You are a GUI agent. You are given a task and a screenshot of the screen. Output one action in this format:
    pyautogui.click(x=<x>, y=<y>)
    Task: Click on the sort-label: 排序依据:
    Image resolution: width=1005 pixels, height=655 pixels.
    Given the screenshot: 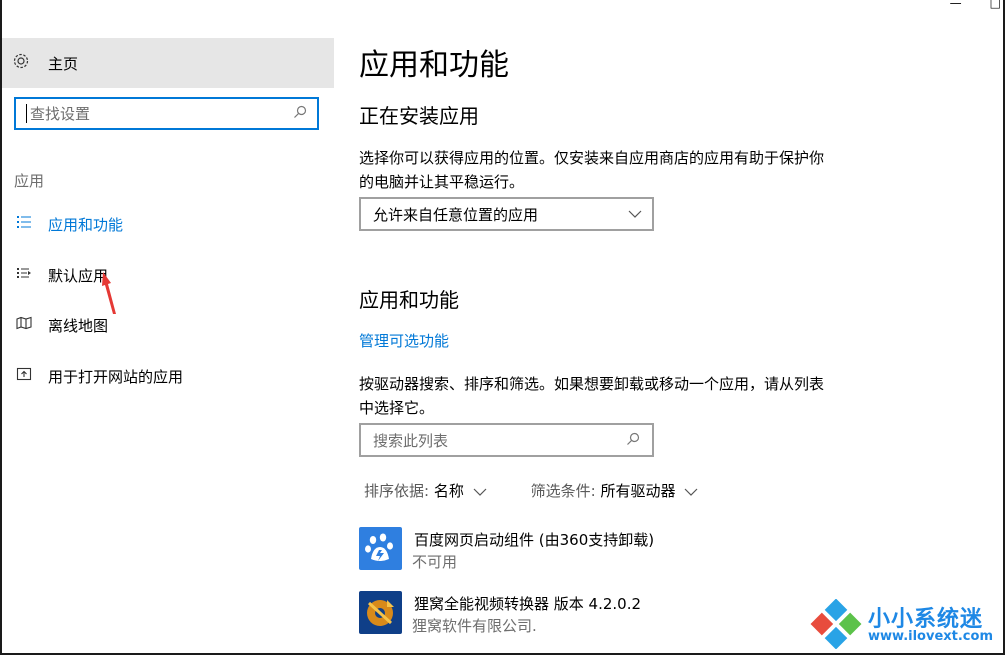 What is the action you would take?
    pyautogui.click(x=397, y=491)
    